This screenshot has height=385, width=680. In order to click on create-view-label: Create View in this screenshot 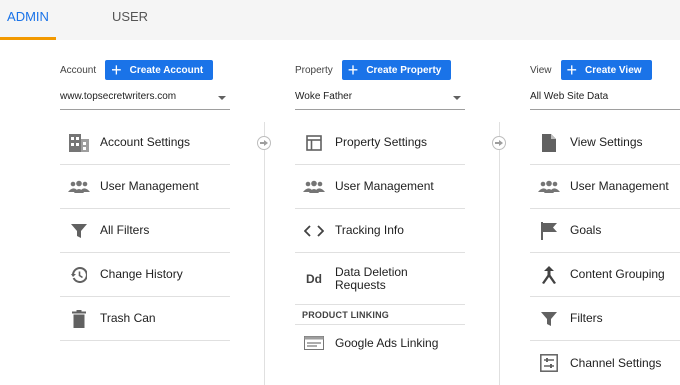, I will do `click(613, 70)`.